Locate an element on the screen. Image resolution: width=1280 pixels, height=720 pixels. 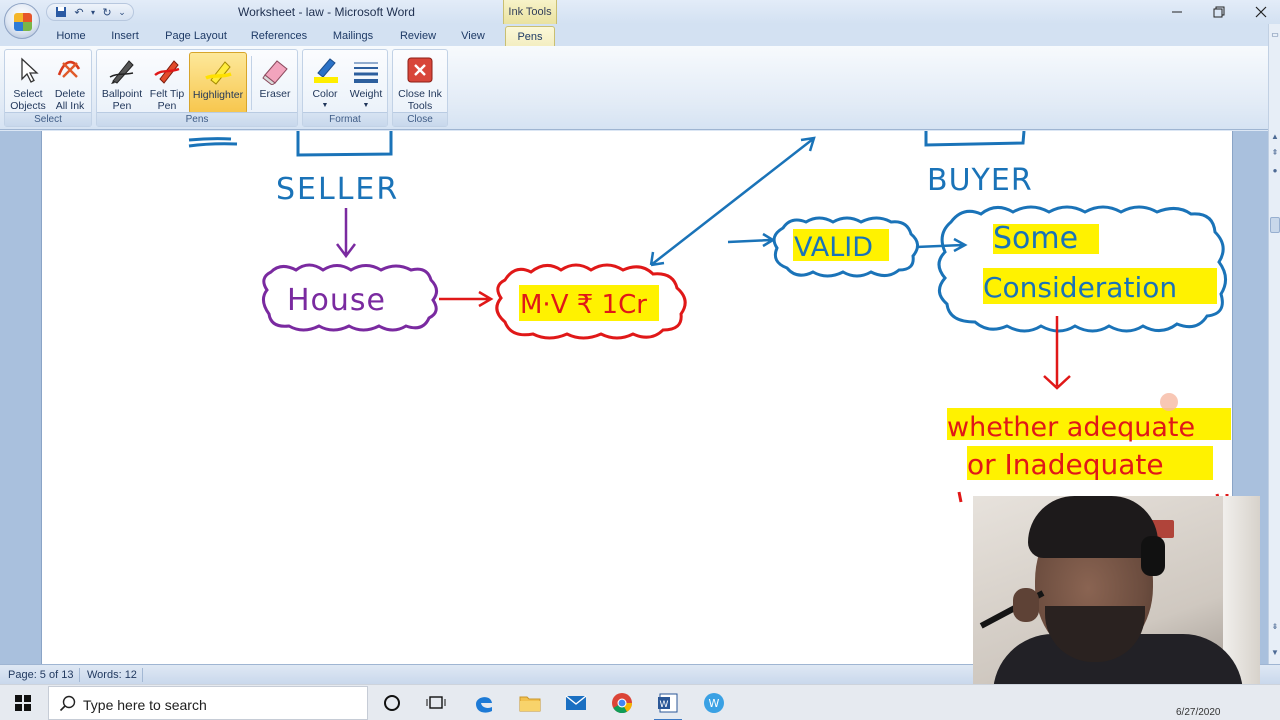
customize-qat-icon: ⌄ is located at coordinates (122, 12).